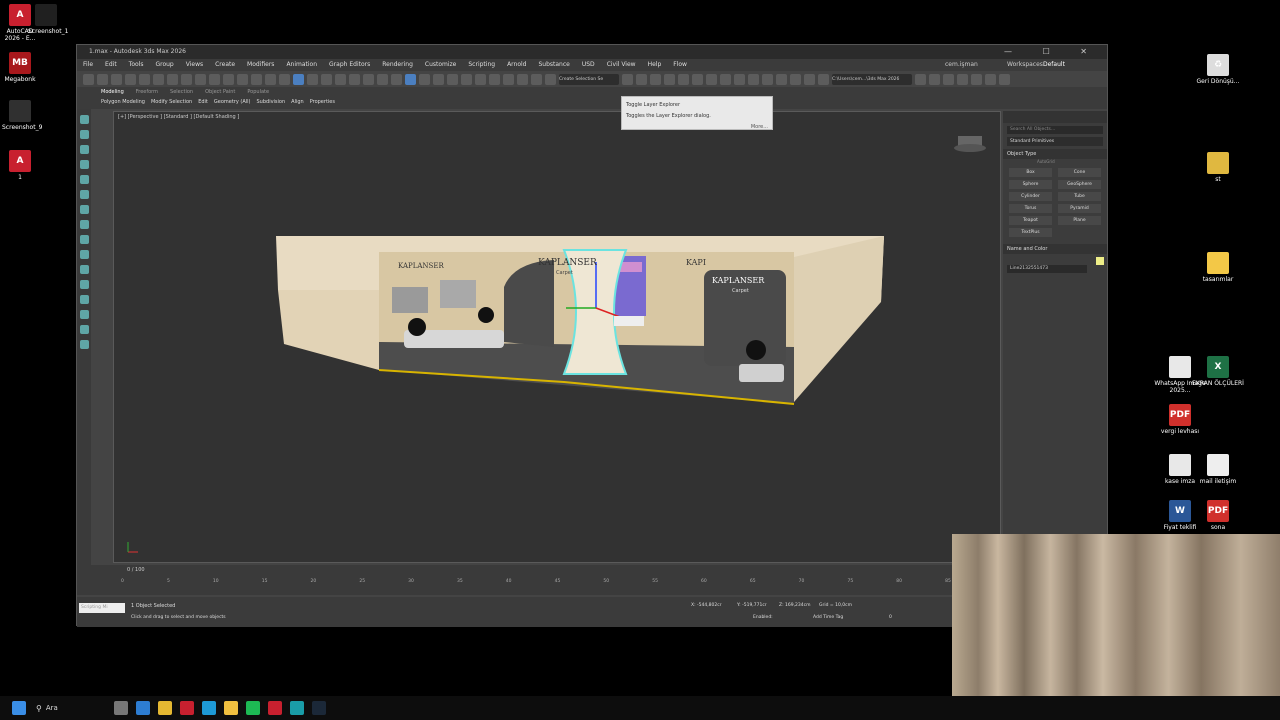 Image resolution: width=1280 pixels, height=720 pixels. Describe the element at coordinates (961, 65) in the screenshot. I see `user-name: cem.işman` at that location.